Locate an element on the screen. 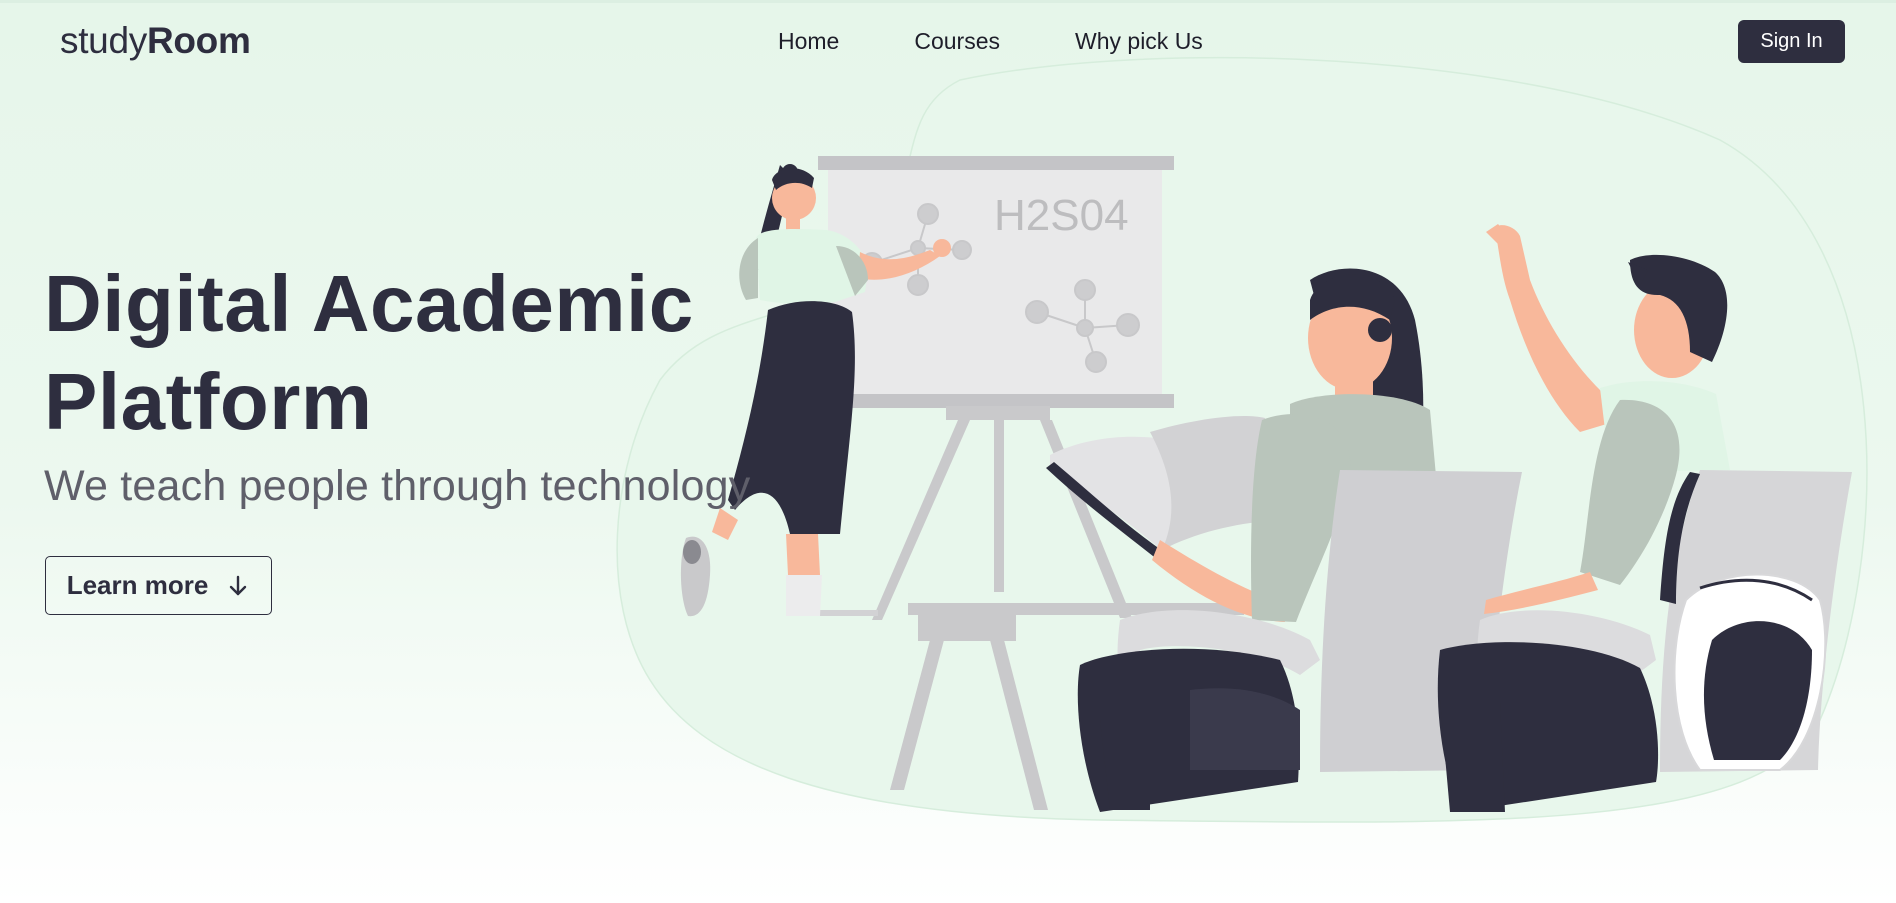  hero-title-line-2: Platform is located at coordinates (208, 401).